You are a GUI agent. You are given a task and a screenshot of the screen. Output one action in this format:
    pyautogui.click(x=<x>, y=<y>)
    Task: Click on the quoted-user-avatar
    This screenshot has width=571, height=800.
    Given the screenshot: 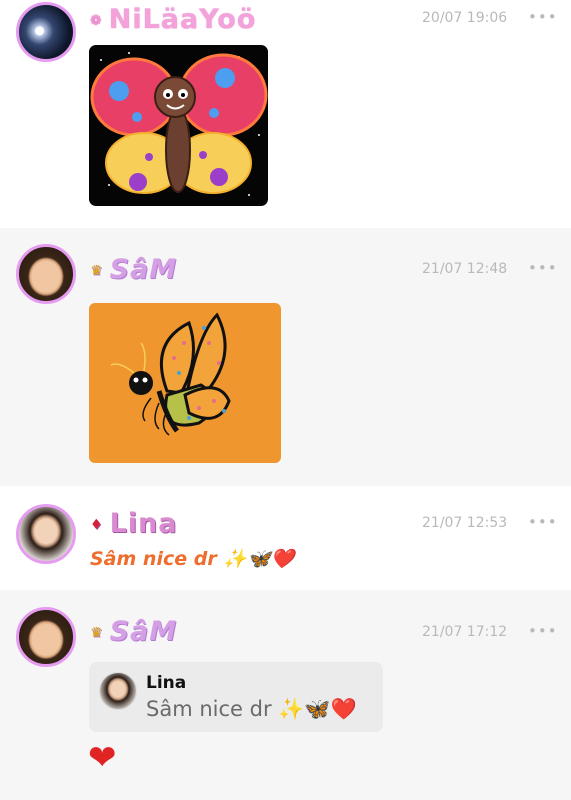 What is the action you would take?
    pyautogui.click(x=118, y=691)
    